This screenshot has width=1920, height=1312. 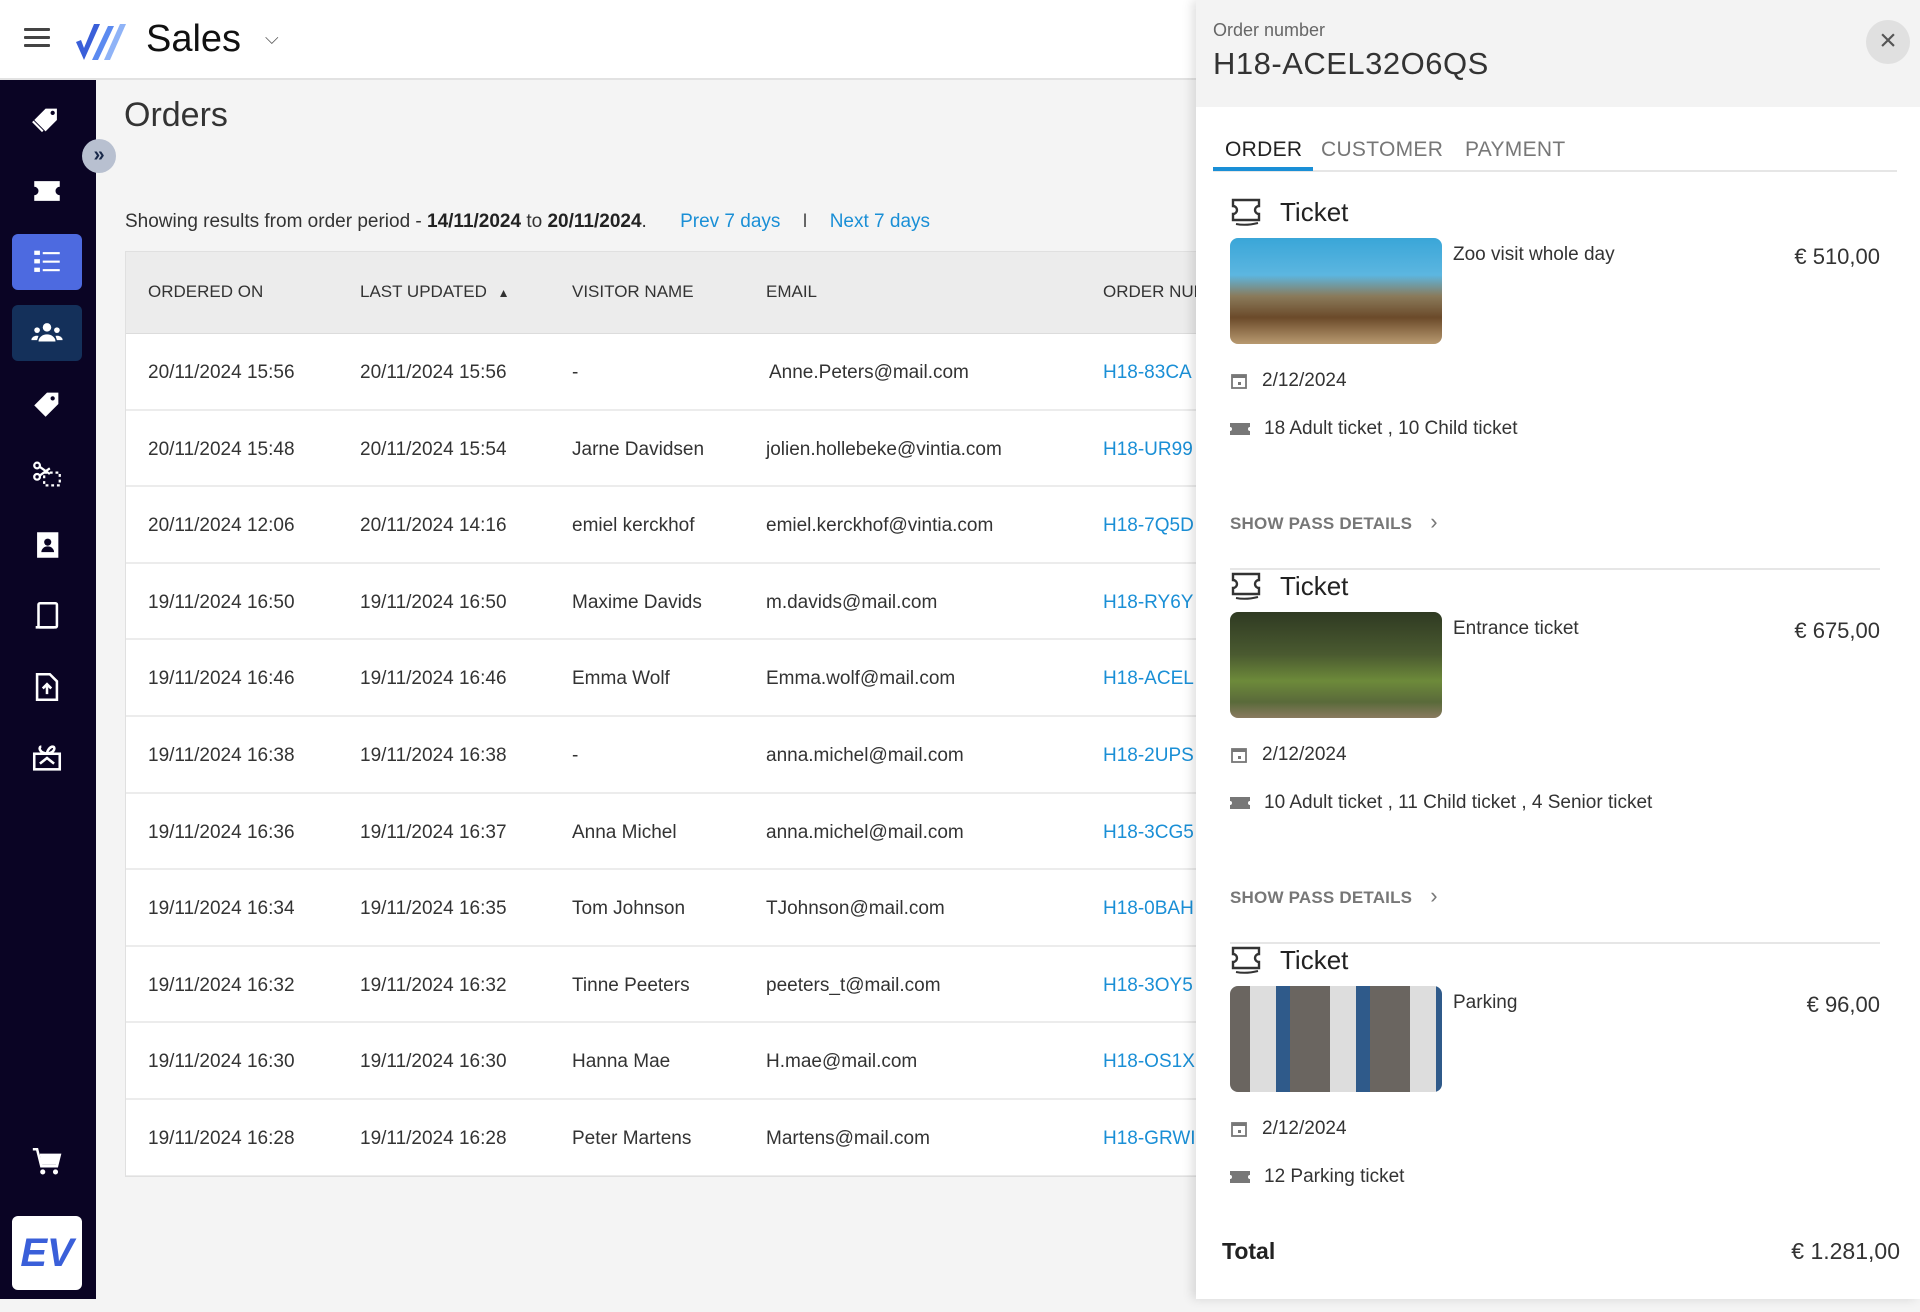 What do you see at coordinates (1515, 150) in the screenshot?
I see `tab-payment: PAYMENT` at bounding box center [1515, 150].